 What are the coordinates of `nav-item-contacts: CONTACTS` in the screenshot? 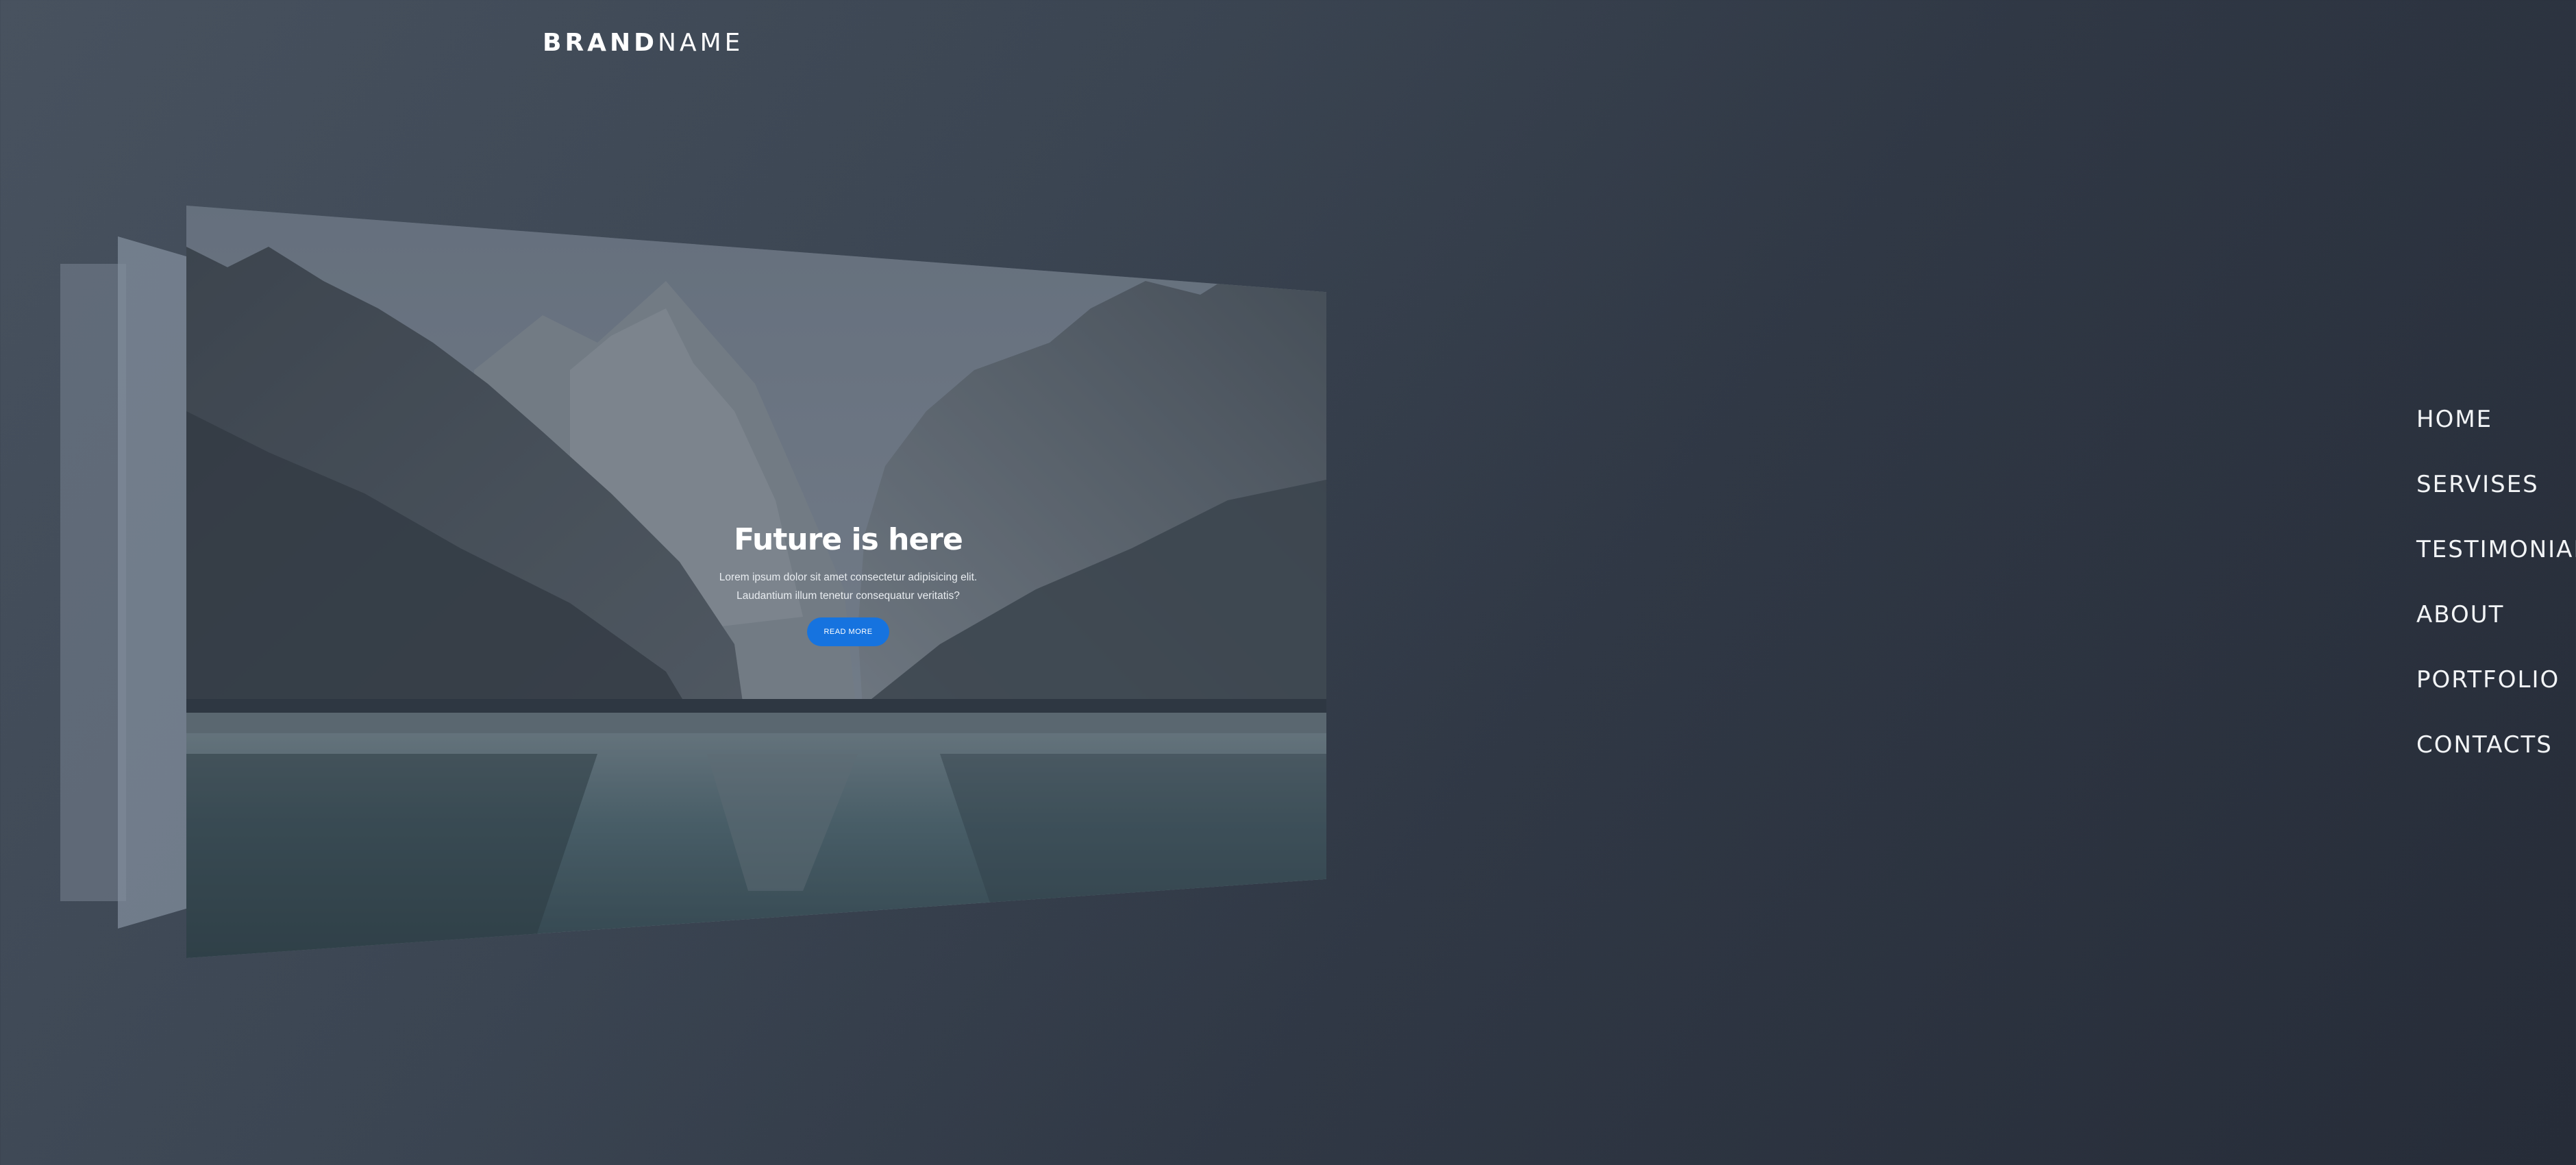 It's located at (2496, 761).